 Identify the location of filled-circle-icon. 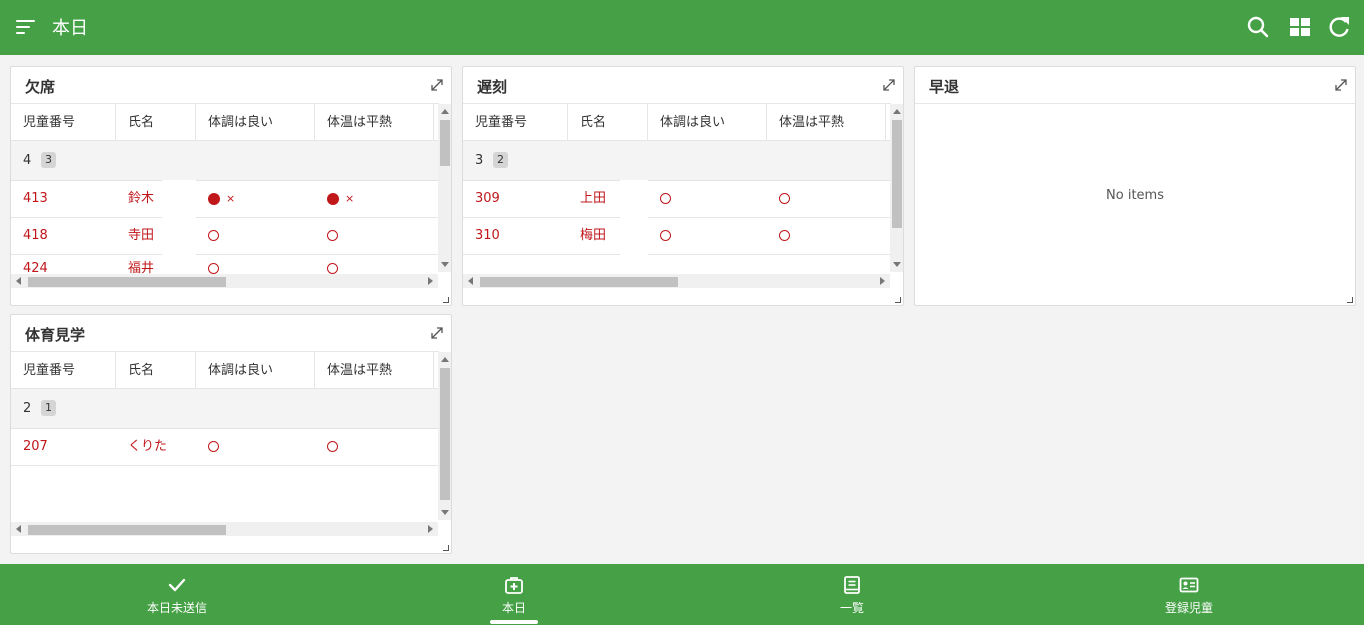
(214, 199).